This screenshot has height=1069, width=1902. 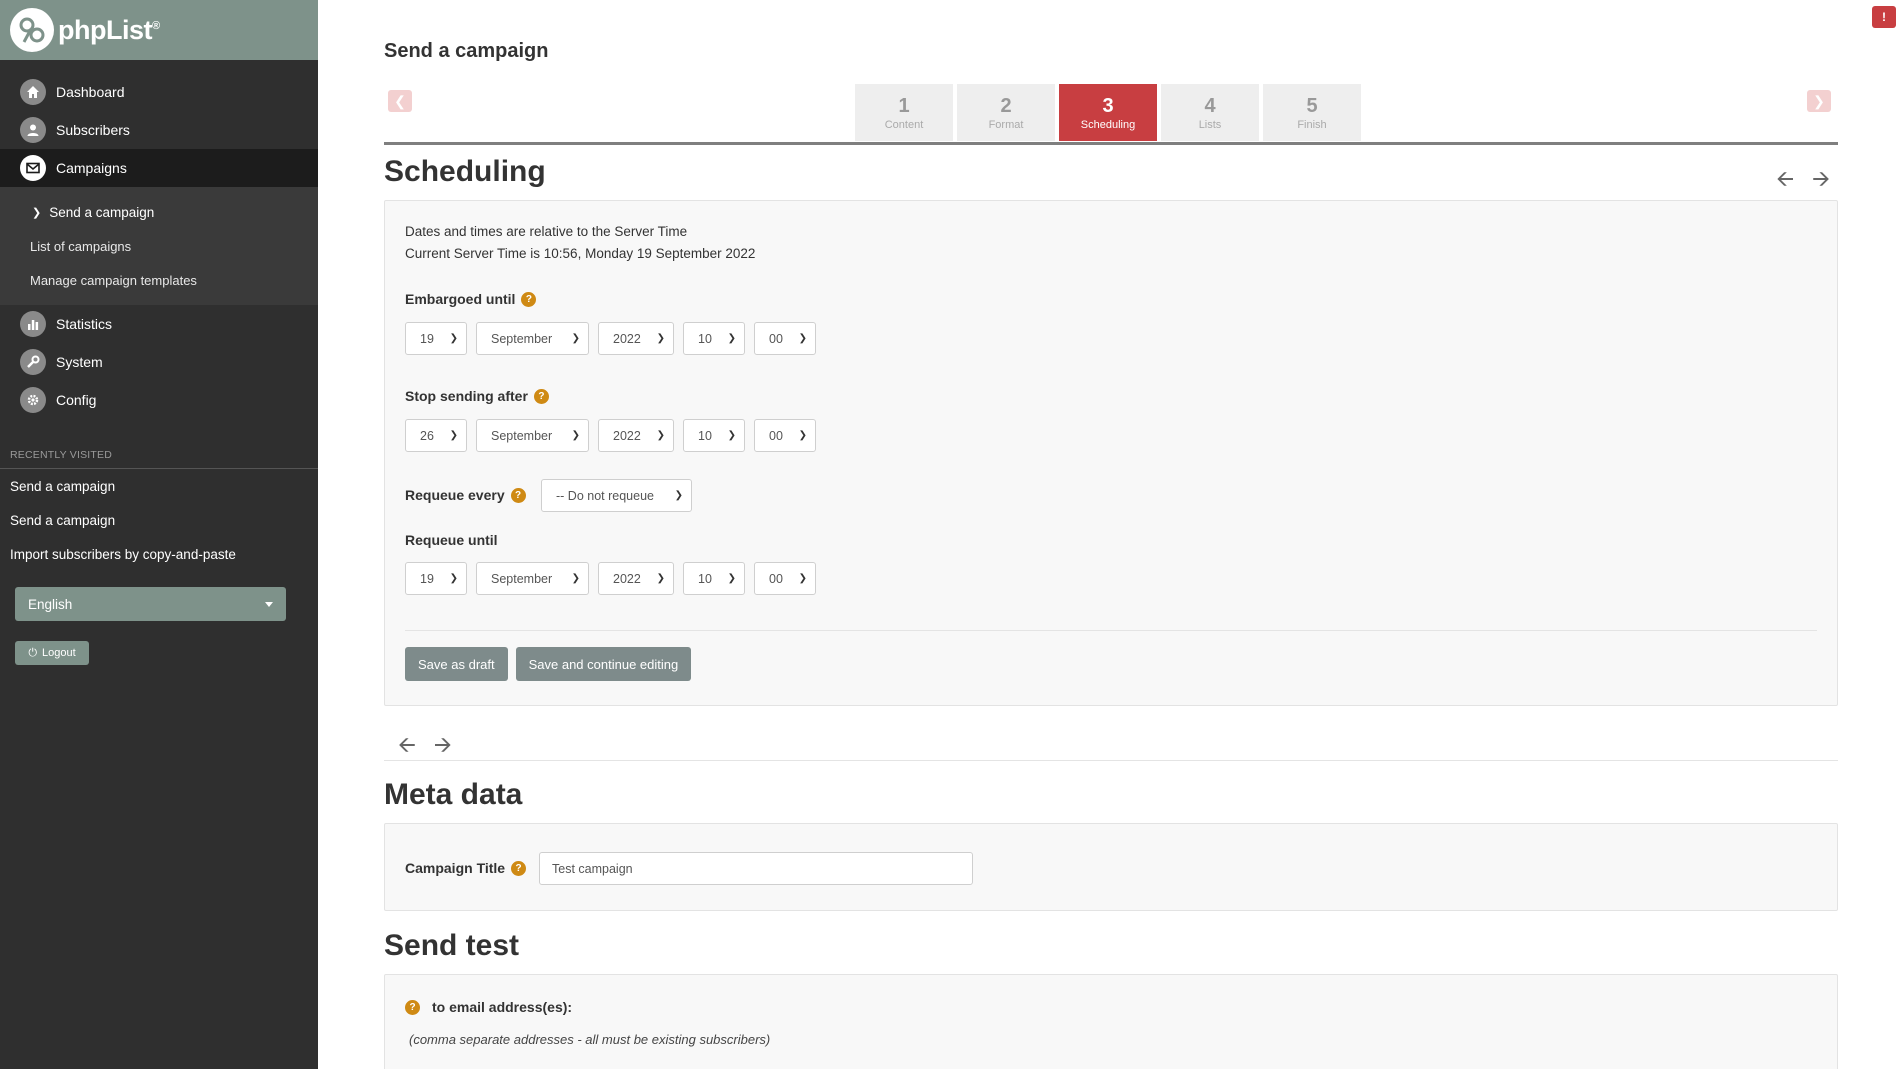 I want to click on nav-label: Campaigns, so click(x=91, y=168).